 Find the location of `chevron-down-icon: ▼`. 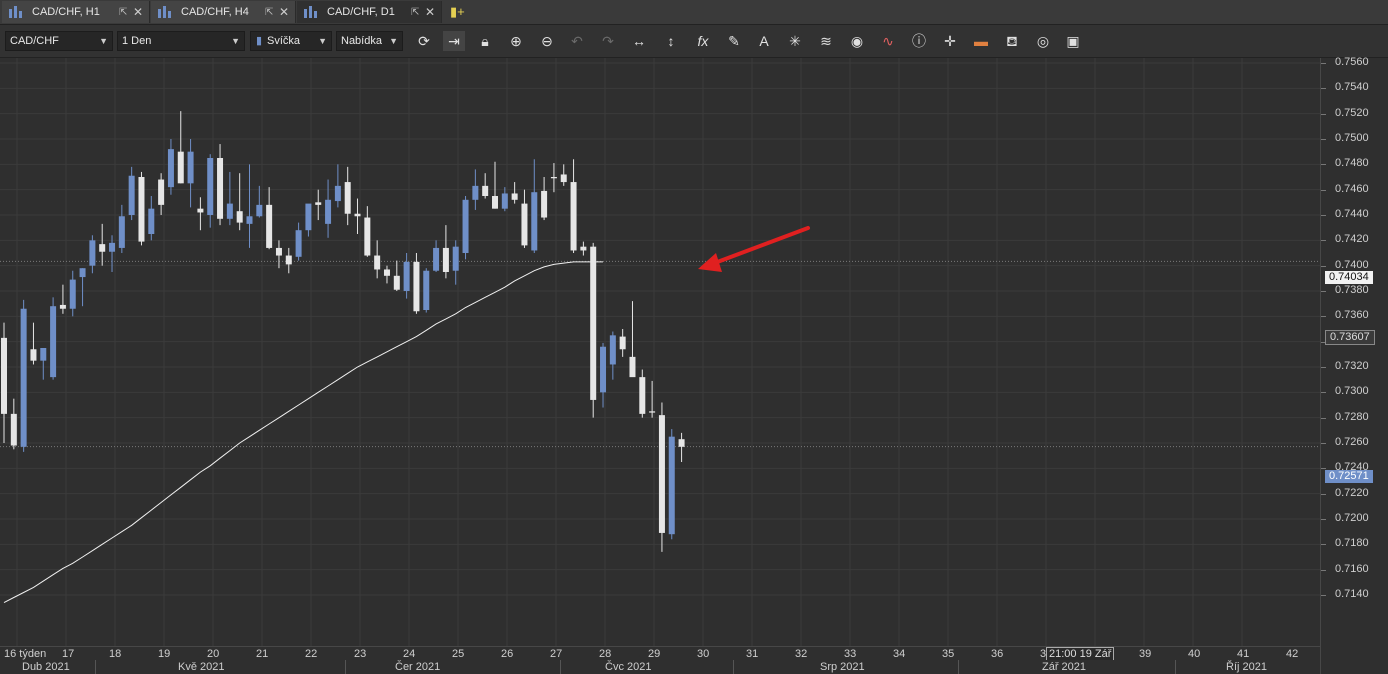

chevron-down-icon: ▼ is located at coordinates (322, 41).